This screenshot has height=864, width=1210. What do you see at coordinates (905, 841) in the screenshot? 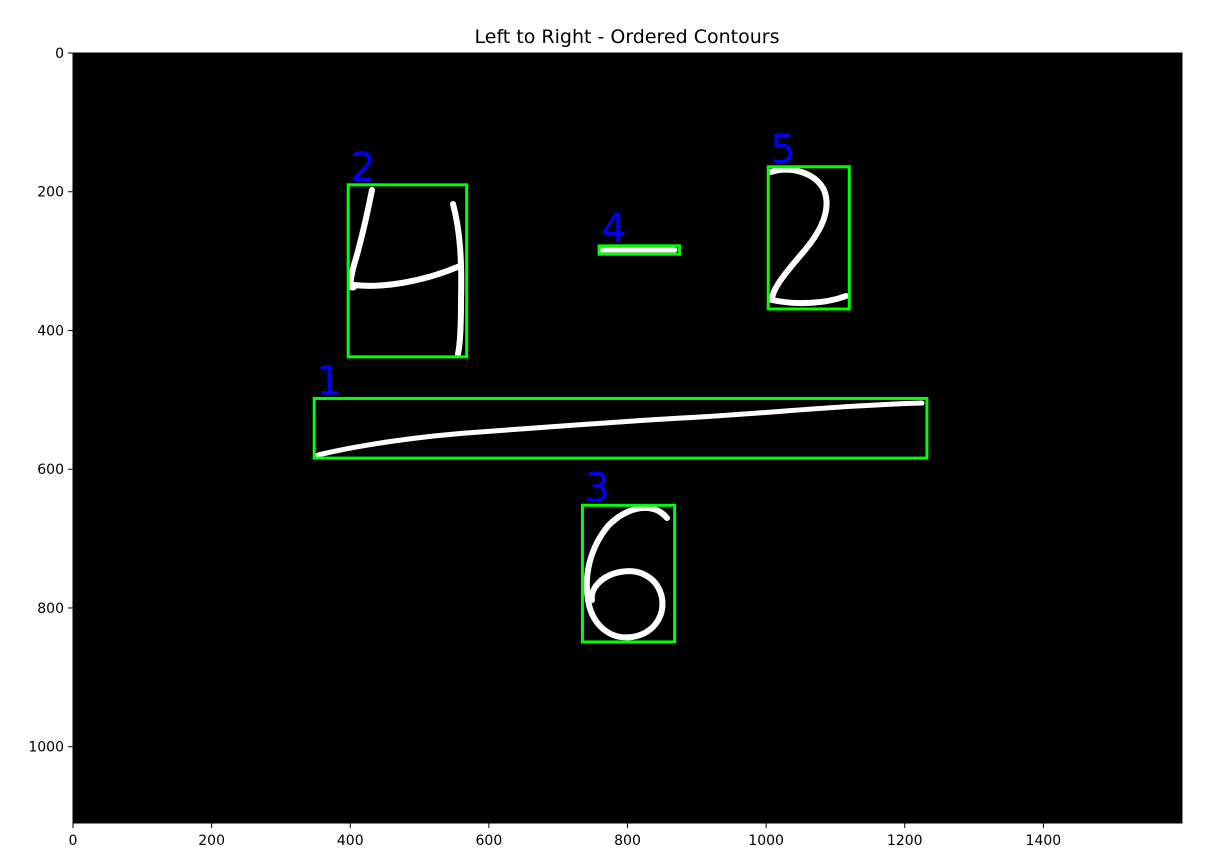
I see `x-tick-label: 1200` at bounding box center [905, 841].